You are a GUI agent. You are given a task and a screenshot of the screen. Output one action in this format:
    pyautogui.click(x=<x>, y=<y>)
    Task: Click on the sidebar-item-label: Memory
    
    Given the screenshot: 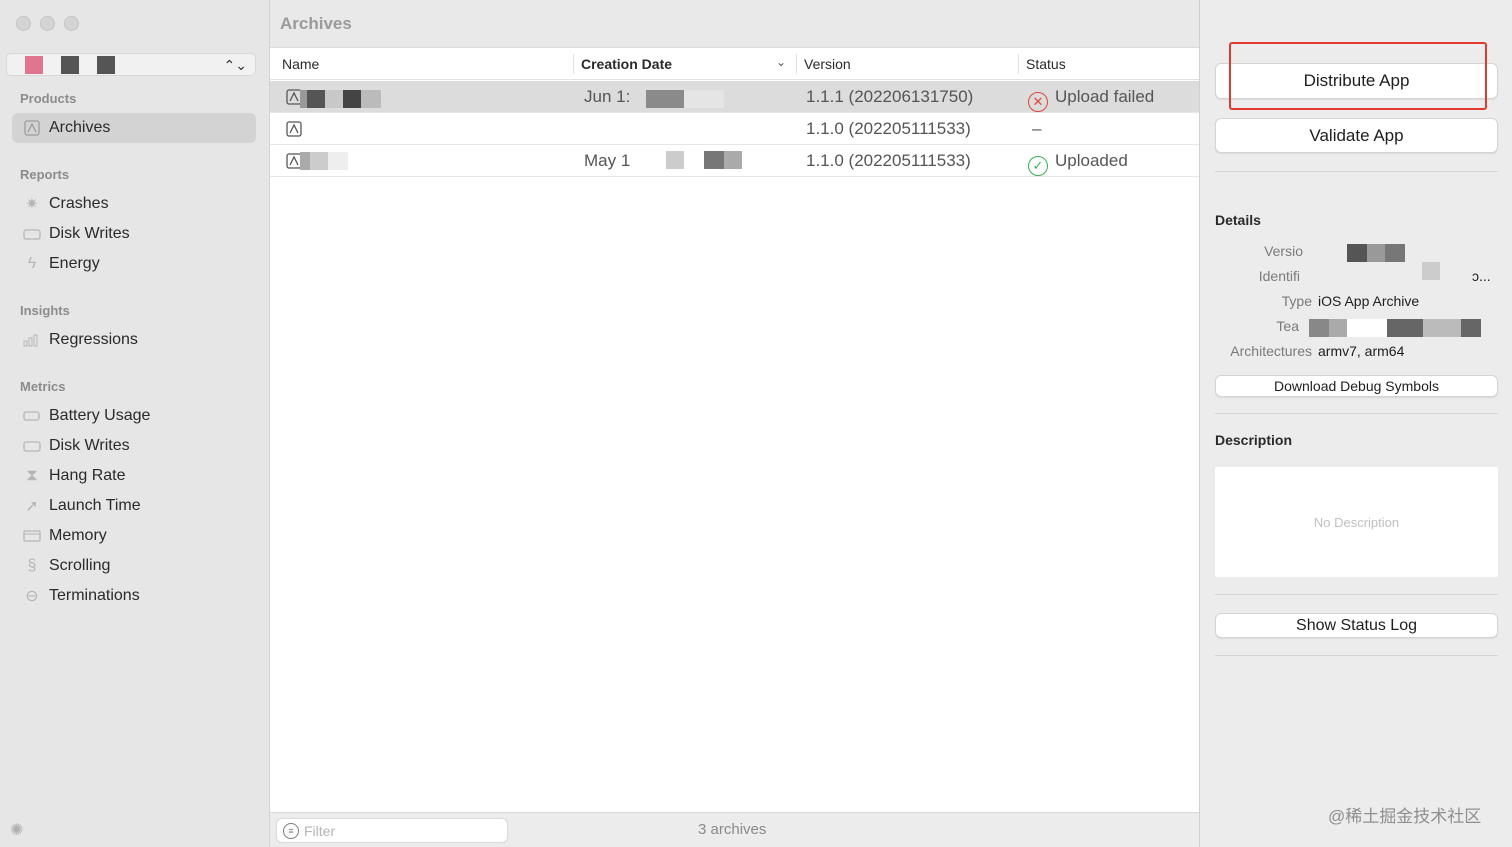 What is the action you would take?
    pyautogui.click(x=78, y=535)
    